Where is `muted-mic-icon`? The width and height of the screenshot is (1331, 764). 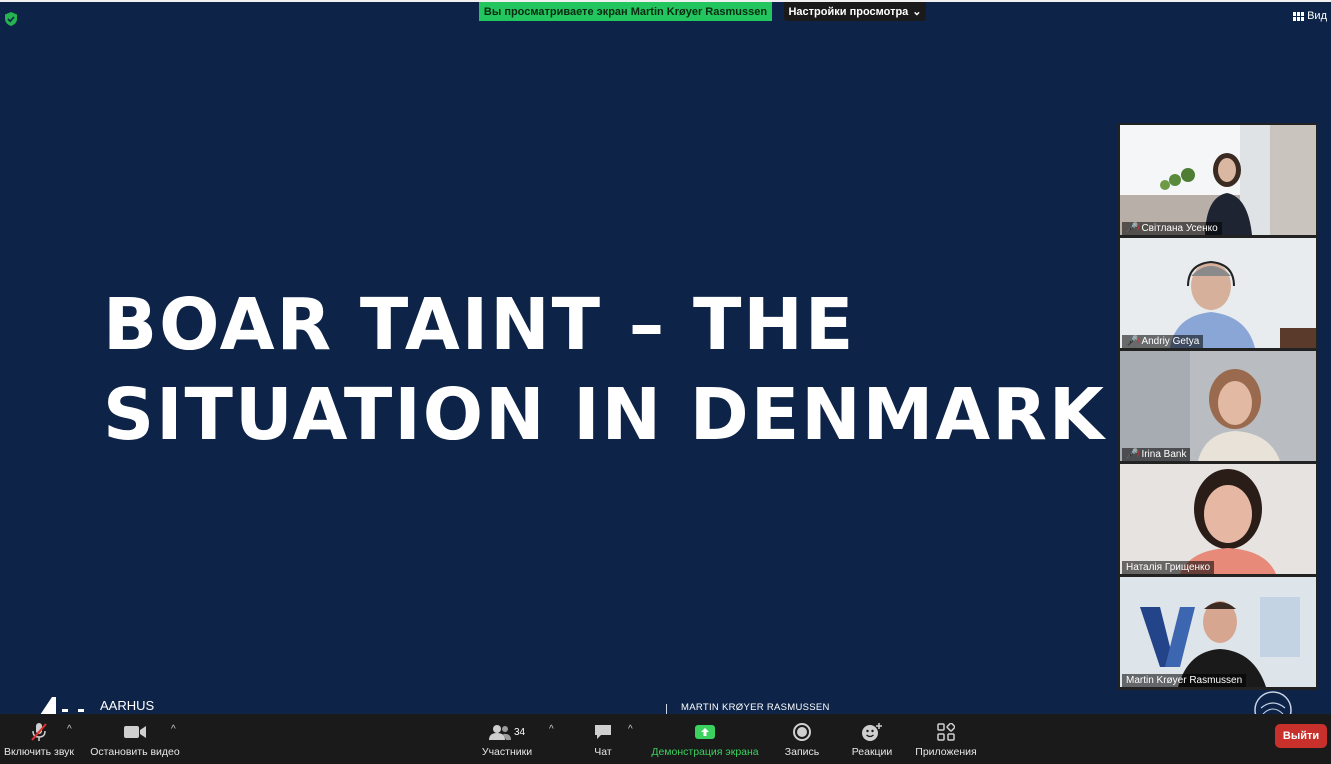
muted-mic-icon is located at coordinates (39, 732).